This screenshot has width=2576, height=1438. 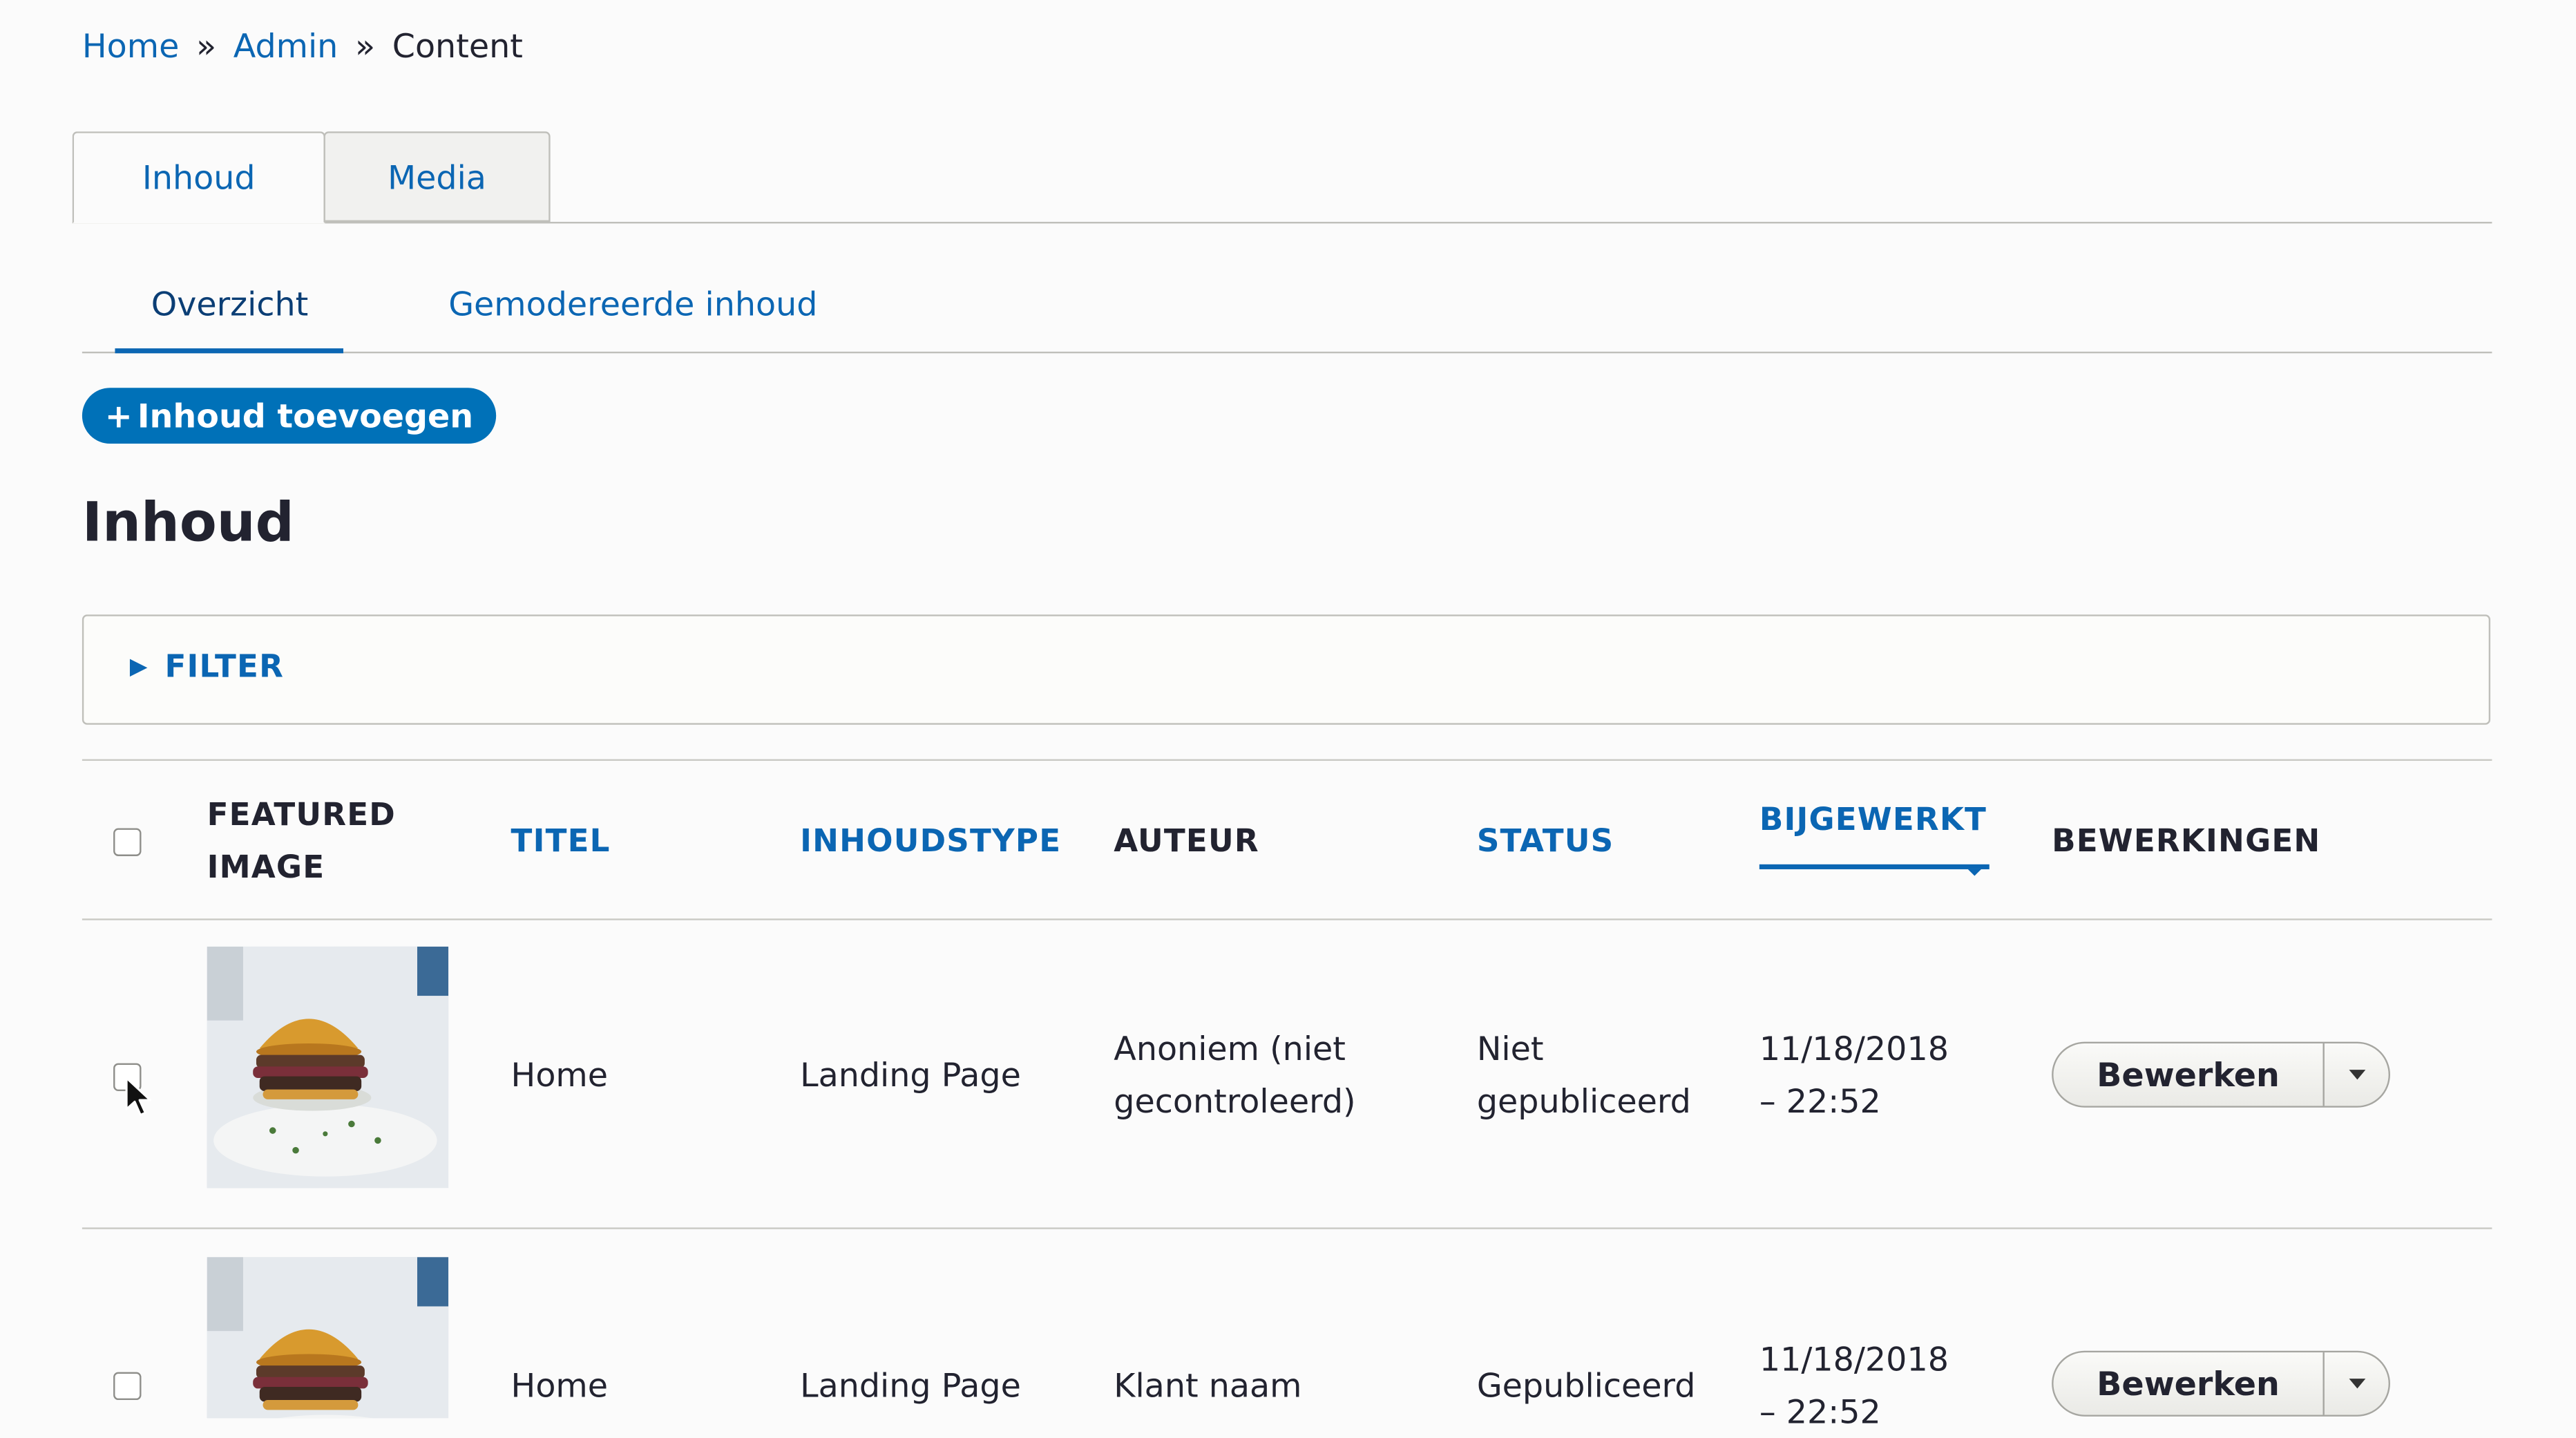 What do you see at coordinates (127, 1386) in the screenshot?
I see `row-checkbox` at bounding box center [127, 1386].